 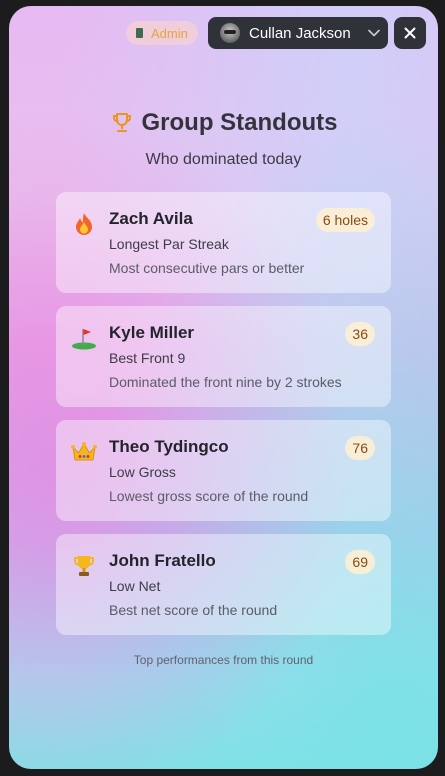 What do you see at coordinates (152, 332) in the screenshot?
I see `player-name: Kyle Miller` at bounding box center [152, 332].